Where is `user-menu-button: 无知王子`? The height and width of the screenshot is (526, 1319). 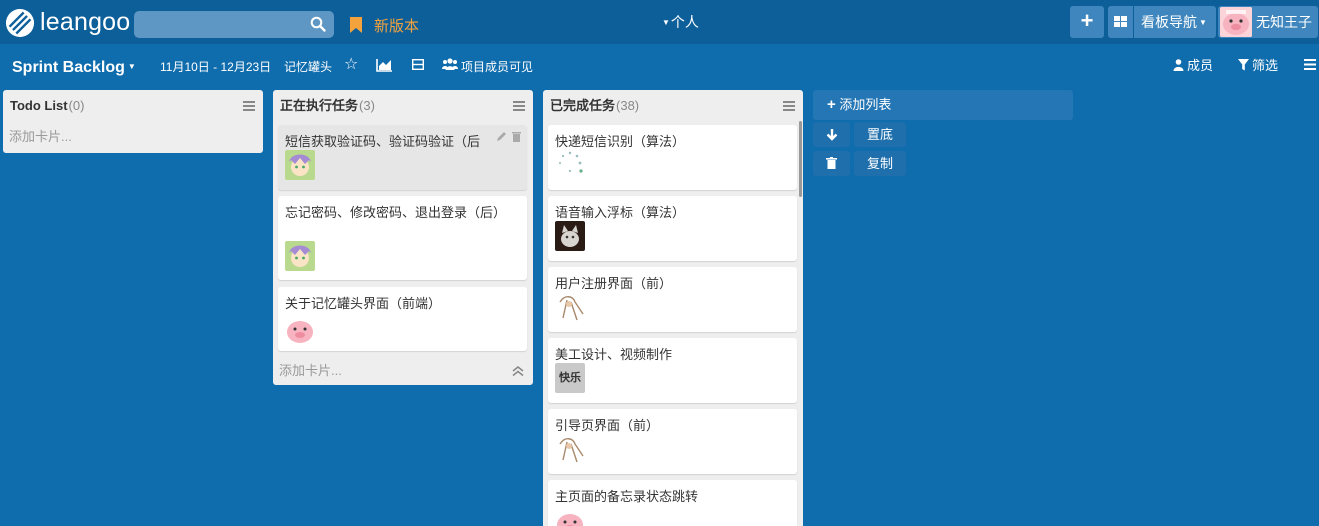
user-menu-button: 无知王子 is located at coordinates (1268, 22).